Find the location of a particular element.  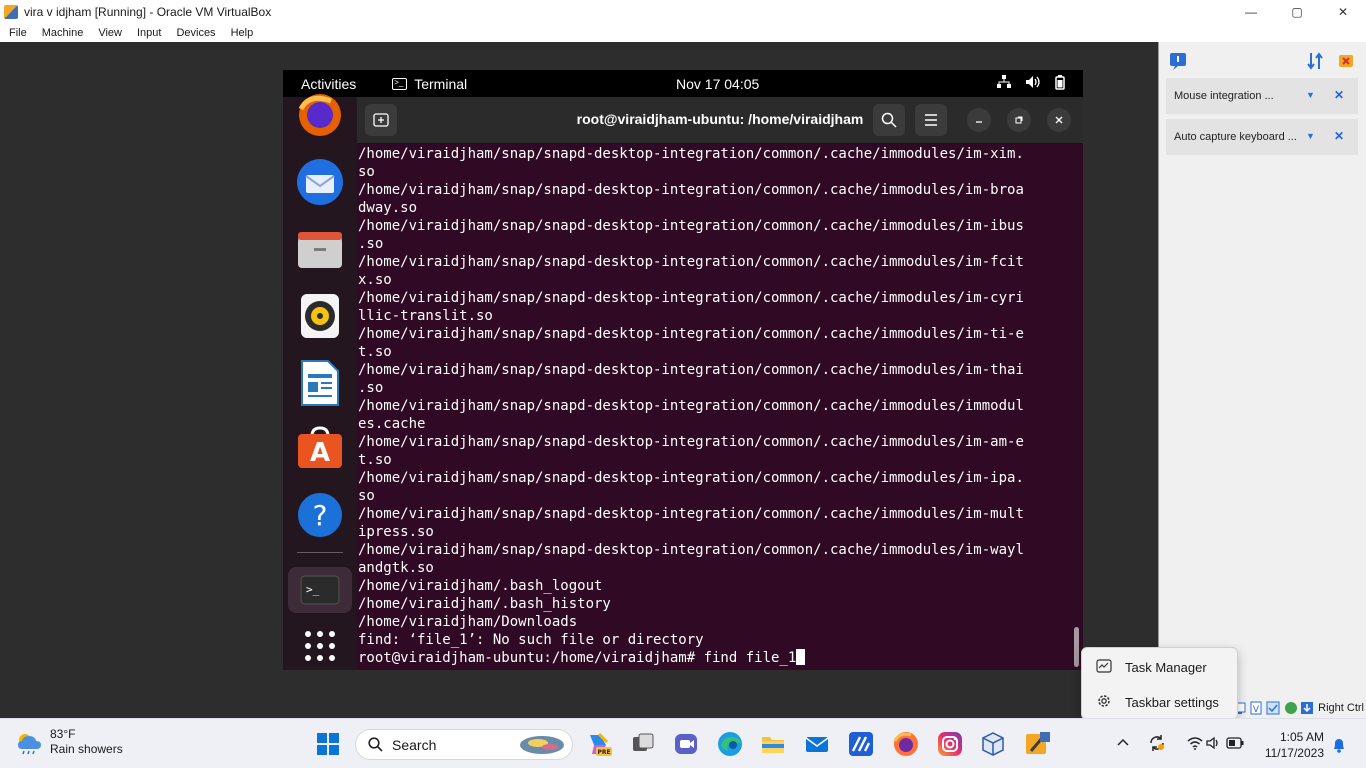

gnome-top-bar: Activities >_ Terminal Nov 17 04:05 is located at coordinates (683, 83).